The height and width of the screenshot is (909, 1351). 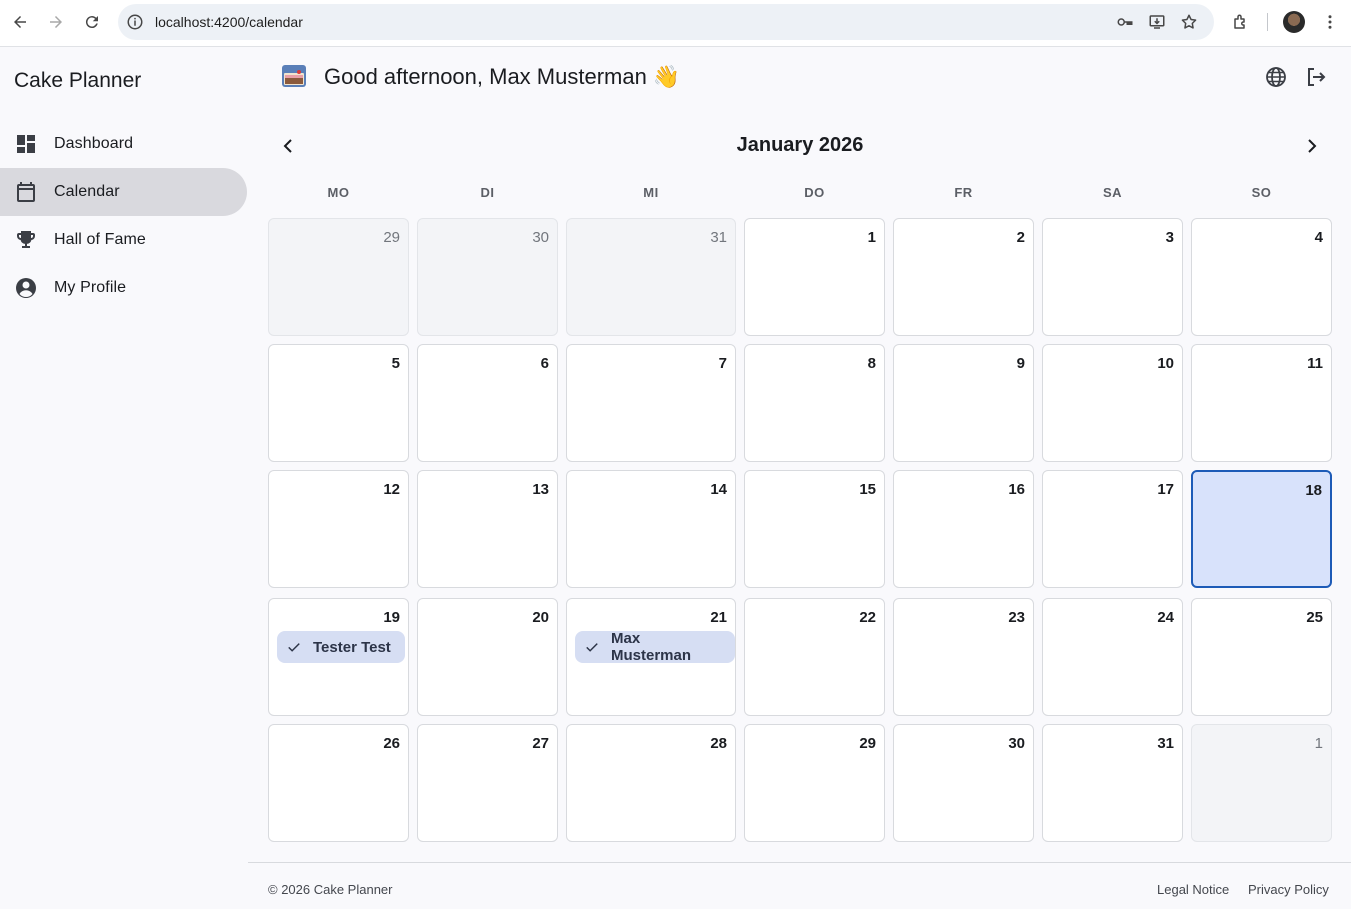 I want to click on calendar-day: 26, so click(x=338, y=783).